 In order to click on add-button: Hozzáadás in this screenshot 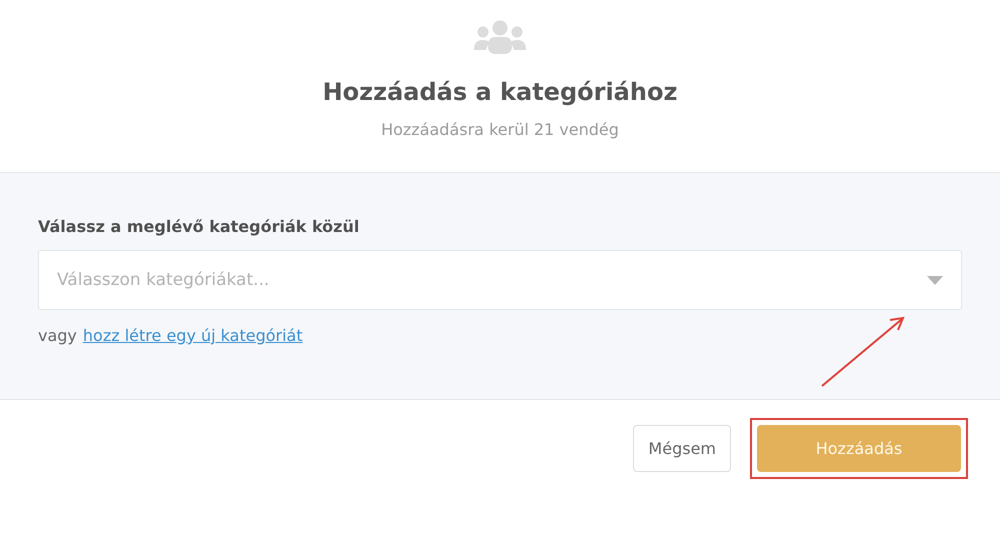, I will do `click(859, 448)`.